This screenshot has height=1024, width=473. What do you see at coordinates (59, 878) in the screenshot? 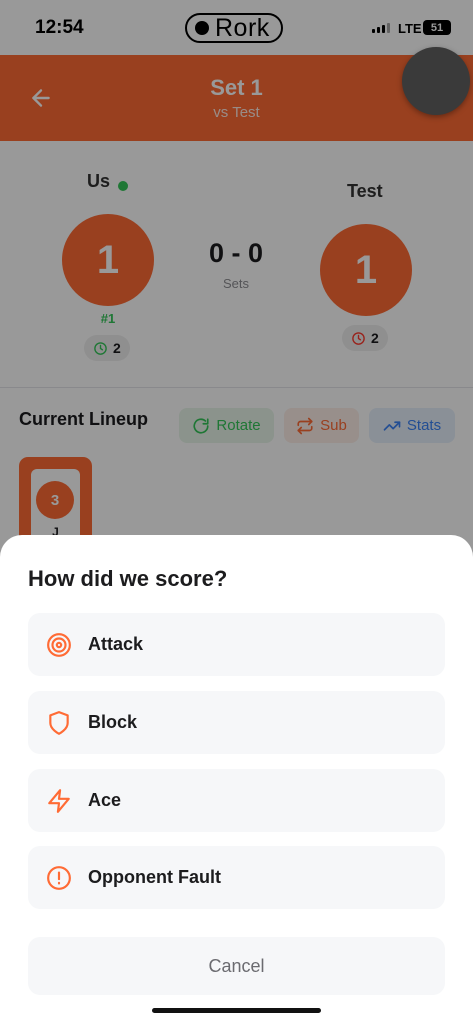
I see `alert-circle-icon` at bounding box center [59, 878].